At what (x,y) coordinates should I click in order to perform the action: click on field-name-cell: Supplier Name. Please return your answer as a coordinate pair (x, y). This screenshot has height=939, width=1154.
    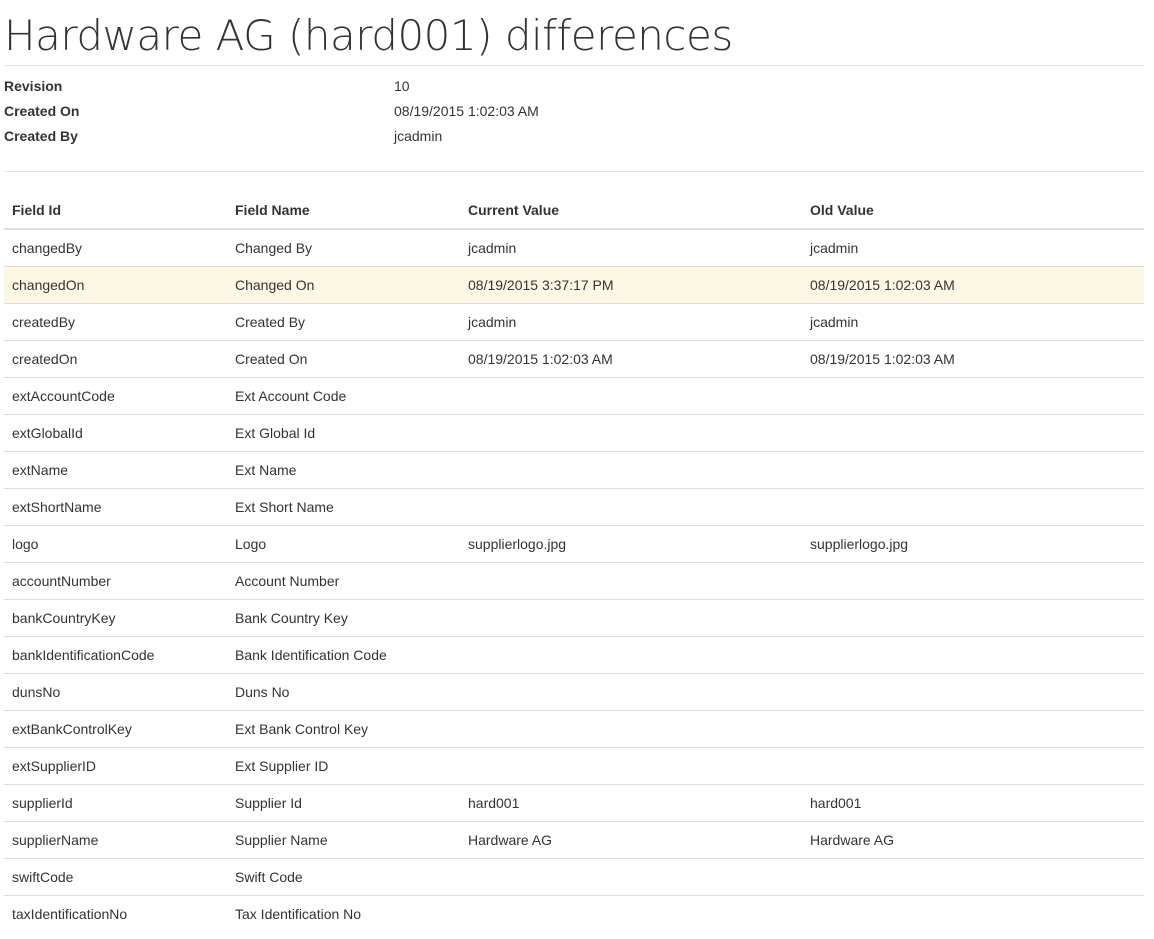
    Looking at the image, I should click on (343, 840).